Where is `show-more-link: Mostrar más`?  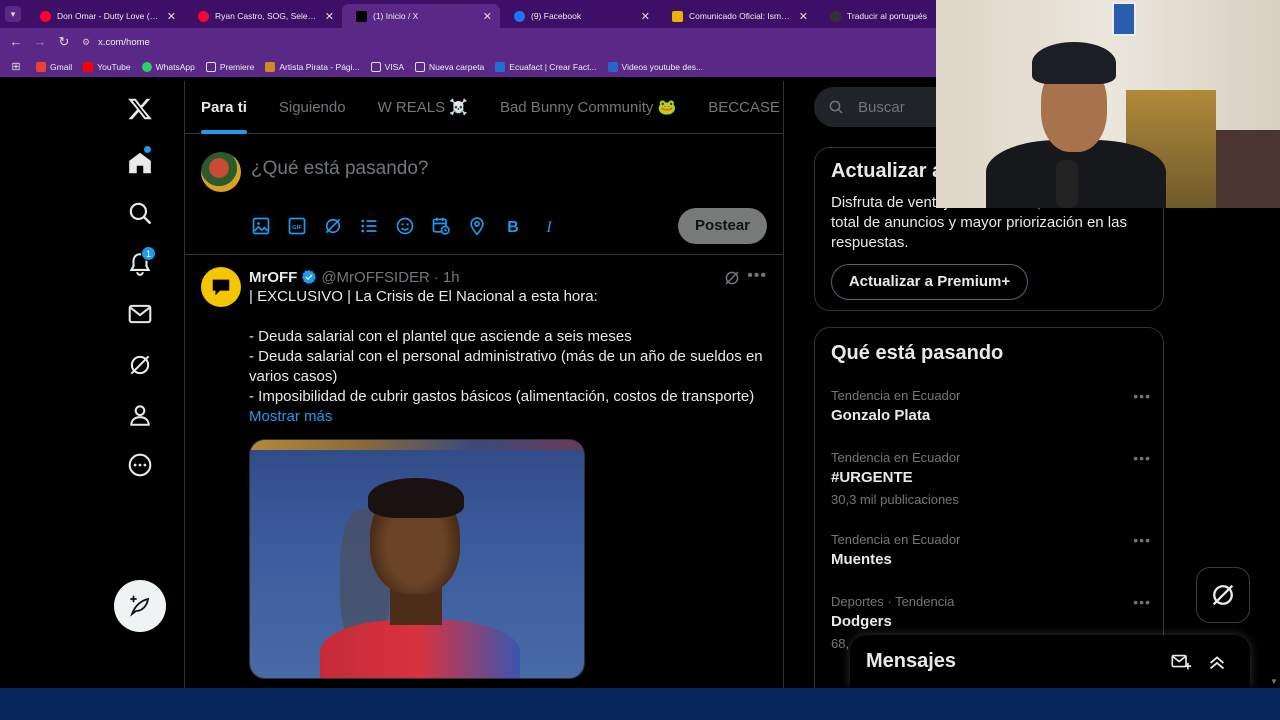
show-more-link: Mostrar más is located at coordinates (508, 417).